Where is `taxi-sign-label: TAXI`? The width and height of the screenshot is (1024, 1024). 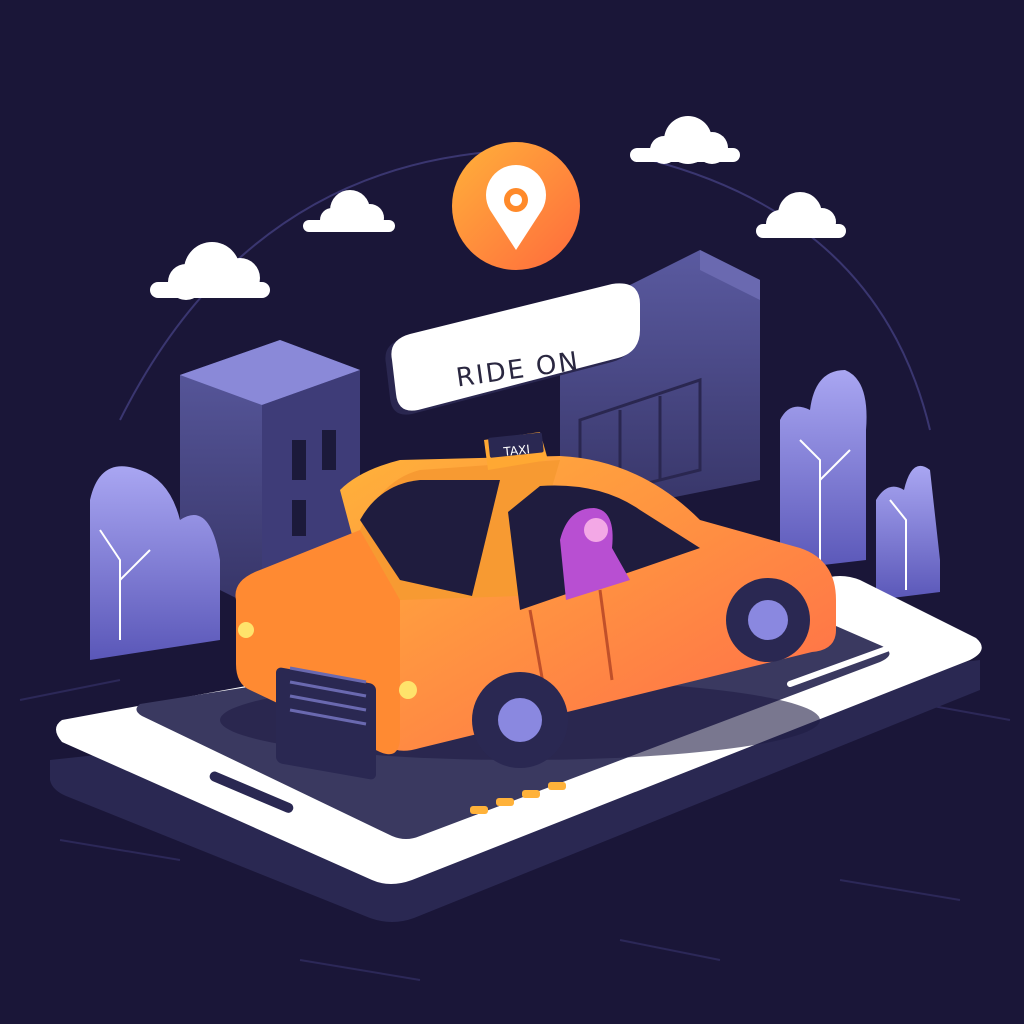
taxi-sign-label: TAXI is located at coordinates (516, 450).